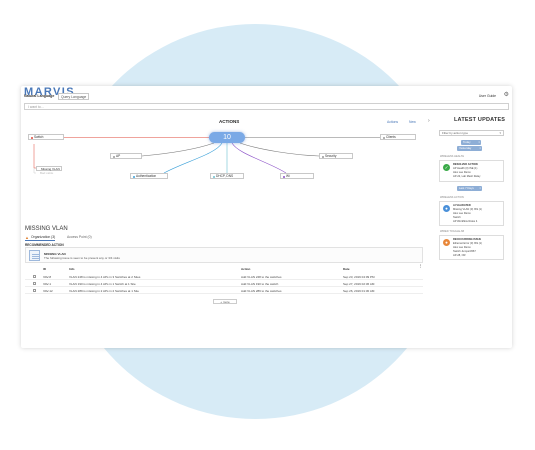  I want to click on connector-missing-vlan, so click(34, 156).